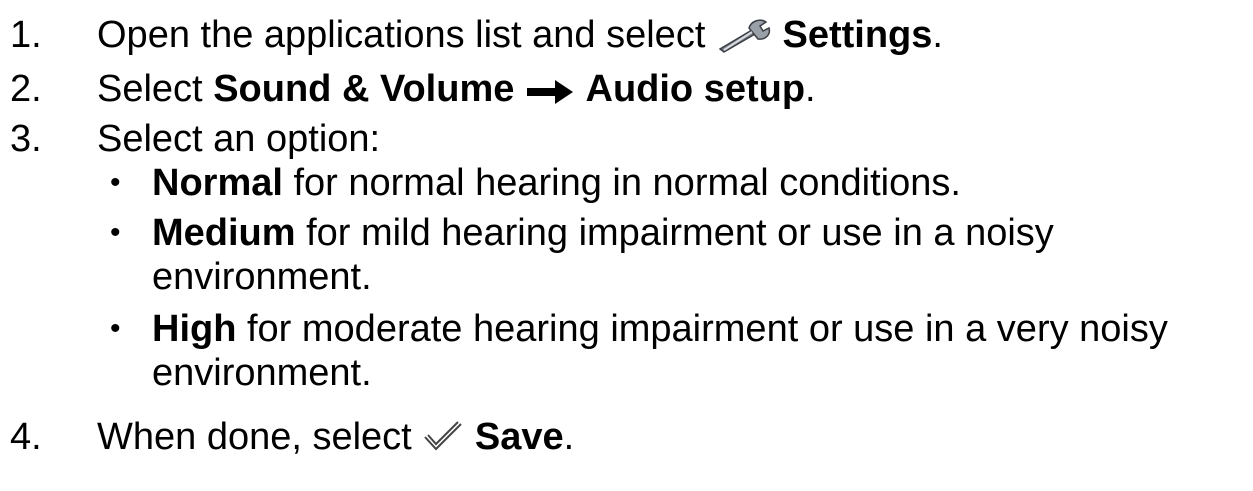  I want to click on arrow-right-icon, so click(550, 95).